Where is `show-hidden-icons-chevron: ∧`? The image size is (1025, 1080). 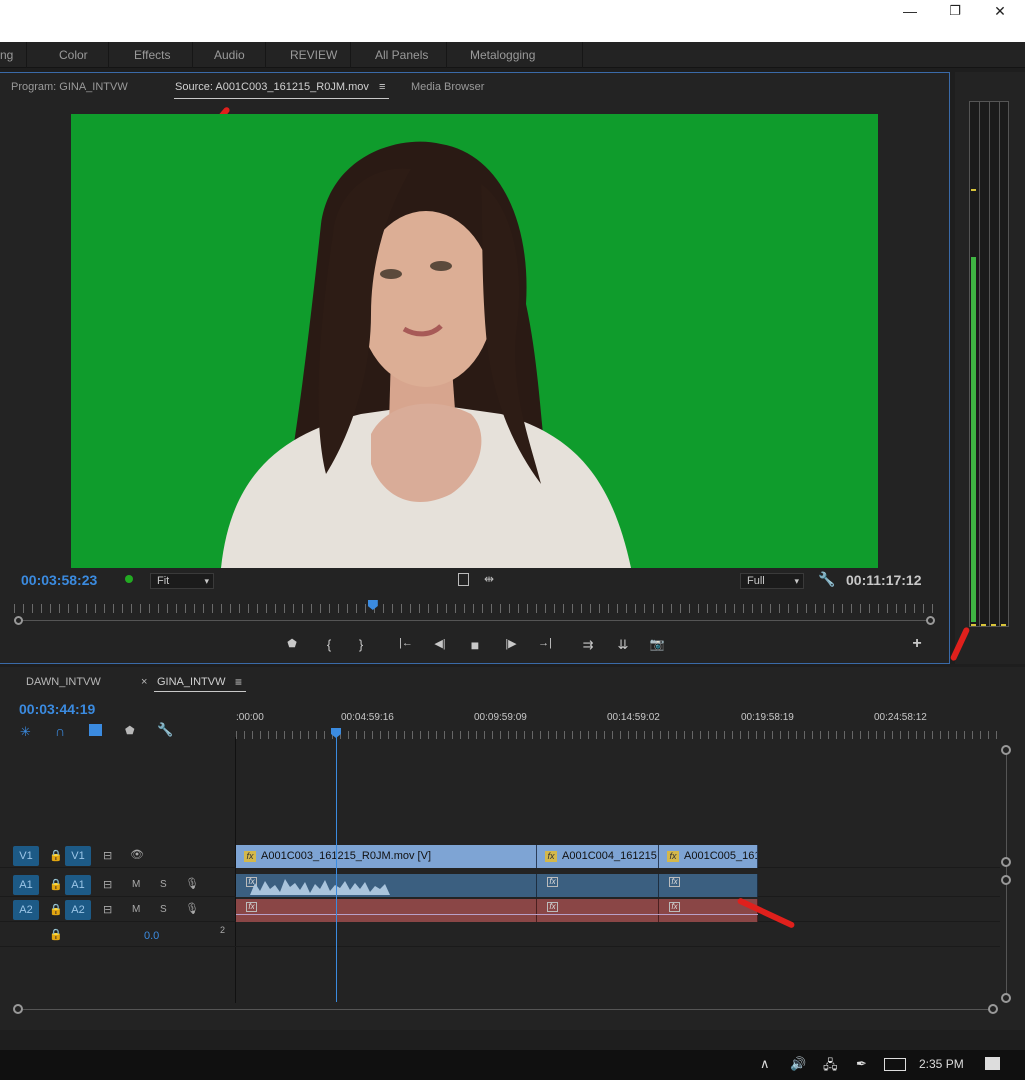 show-hidden-icons-chevron: ∧ is located at coordinates (765, 1064).